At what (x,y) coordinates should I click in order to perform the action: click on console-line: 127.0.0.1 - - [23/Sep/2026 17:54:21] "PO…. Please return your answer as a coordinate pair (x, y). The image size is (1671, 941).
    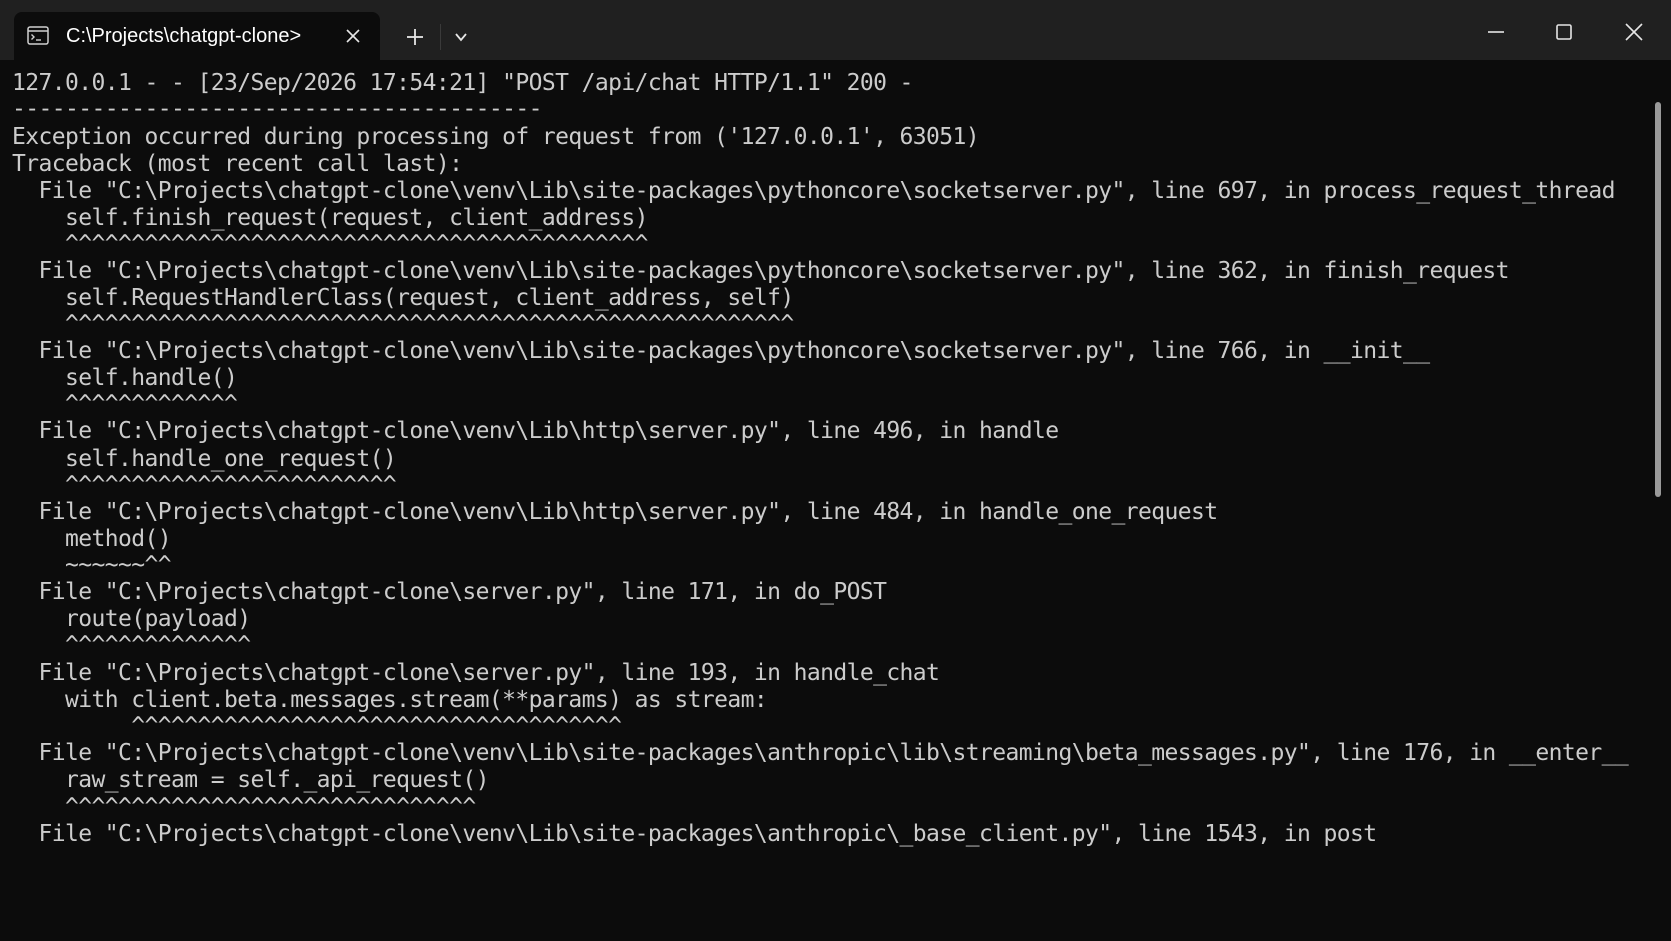
    Looking at the image, I should click on (462, 83).